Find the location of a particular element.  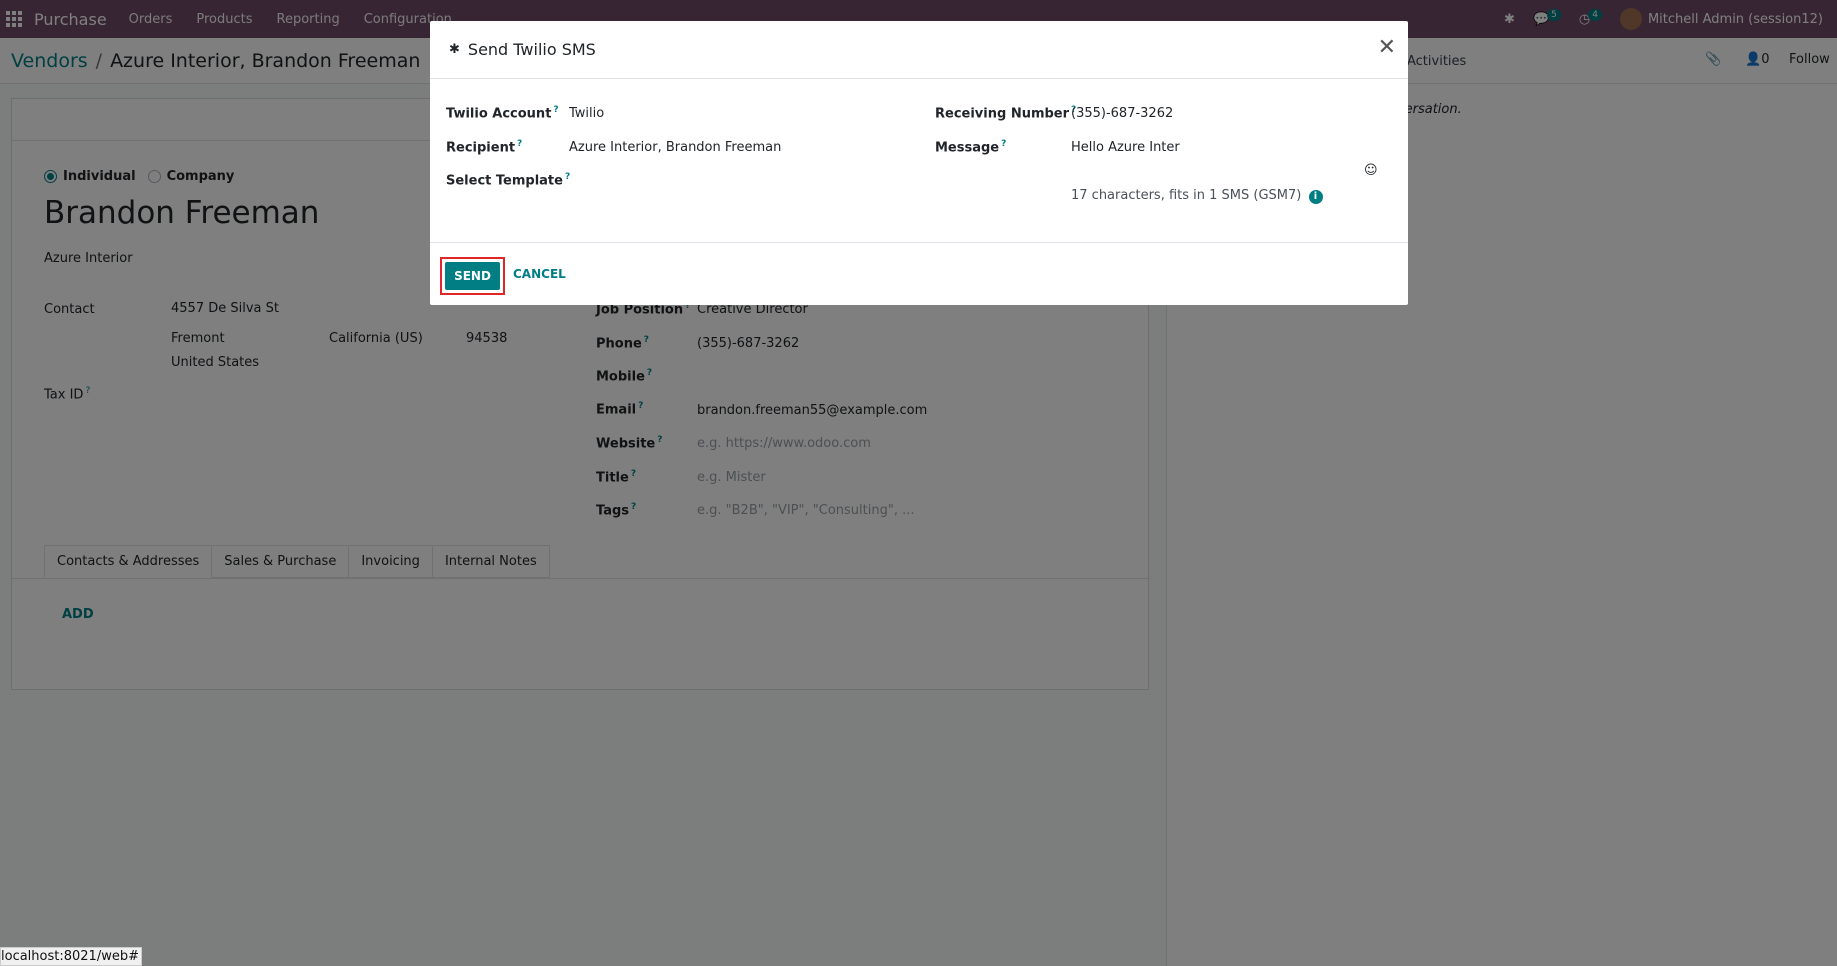

sms-char-info: 17 characters, fits in 1 SMS (GSM7) i is located at coordinates (1197, 196).